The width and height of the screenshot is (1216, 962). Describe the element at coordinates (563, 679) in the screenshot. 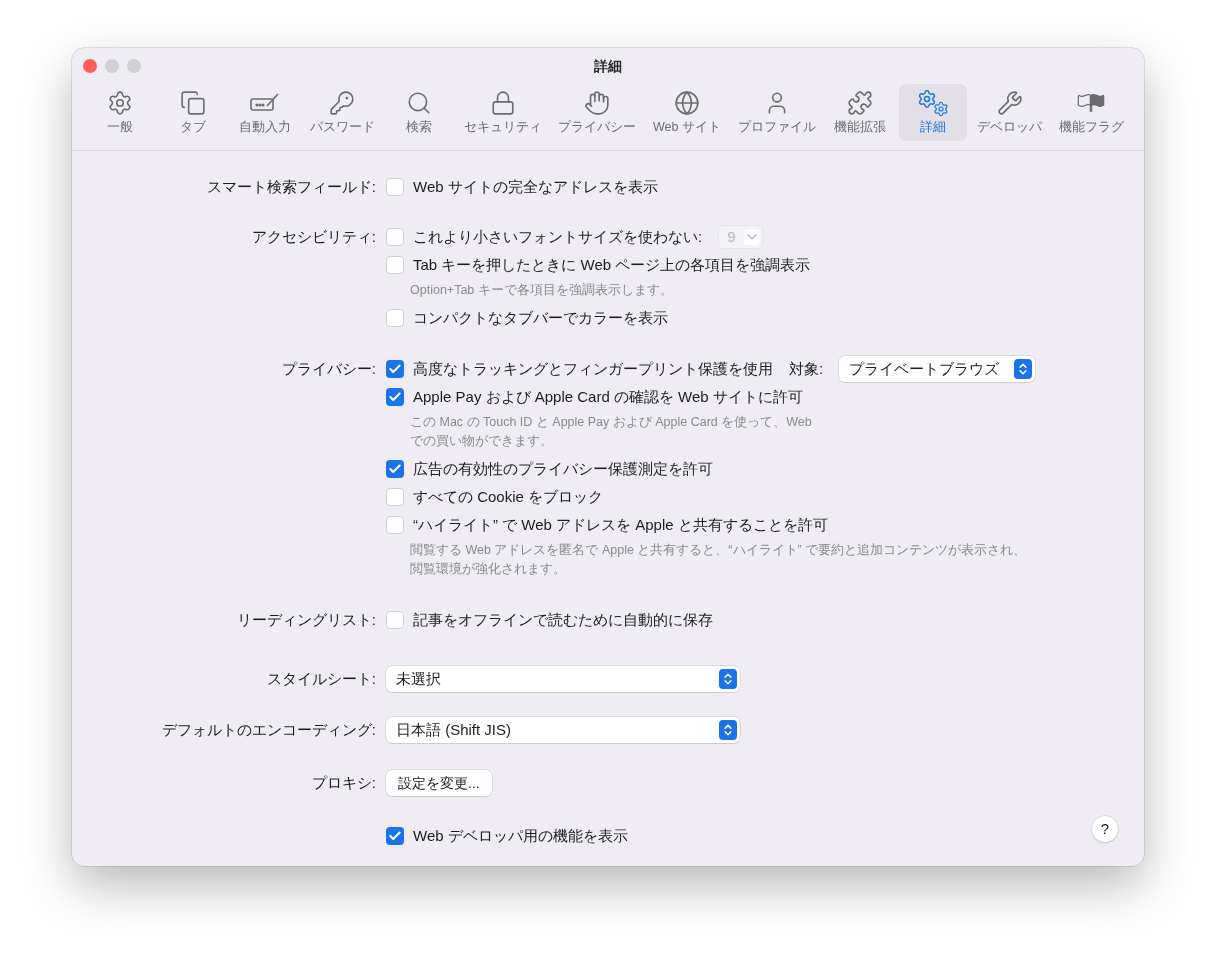

I see `select-field: 未選択` at that location.